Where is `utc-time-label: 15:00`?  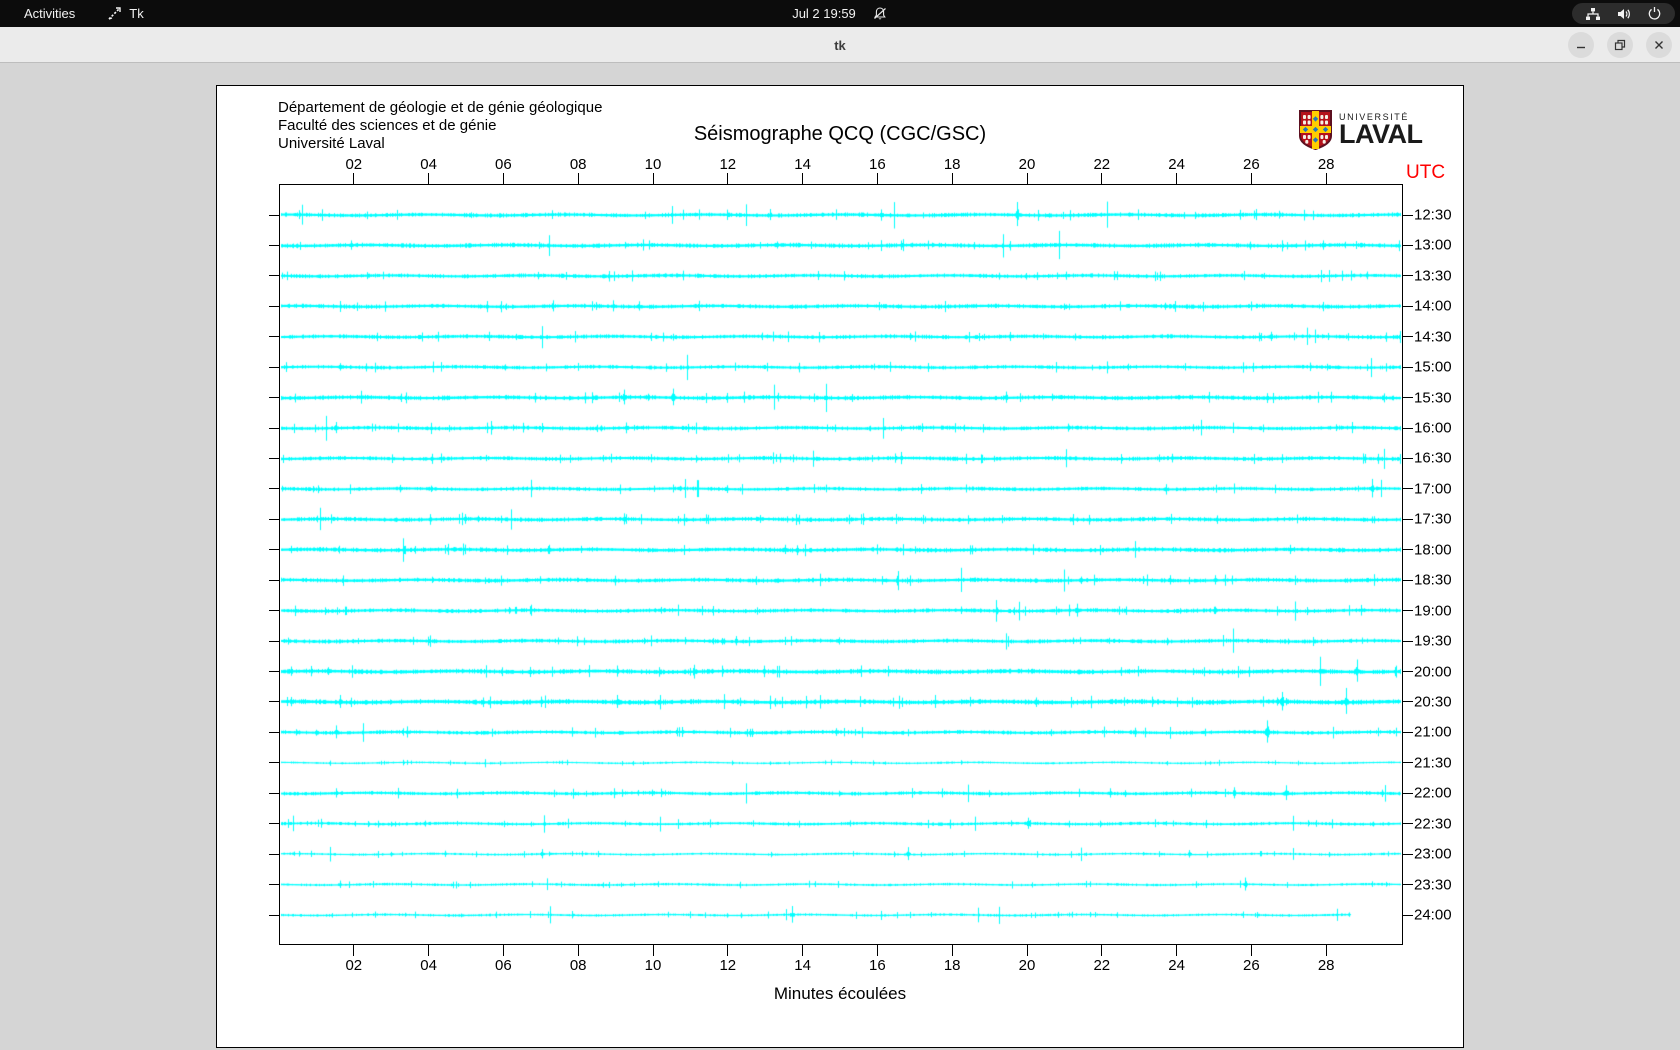
utc-time-label: 15:00 is located at coordinates (1433, 367).